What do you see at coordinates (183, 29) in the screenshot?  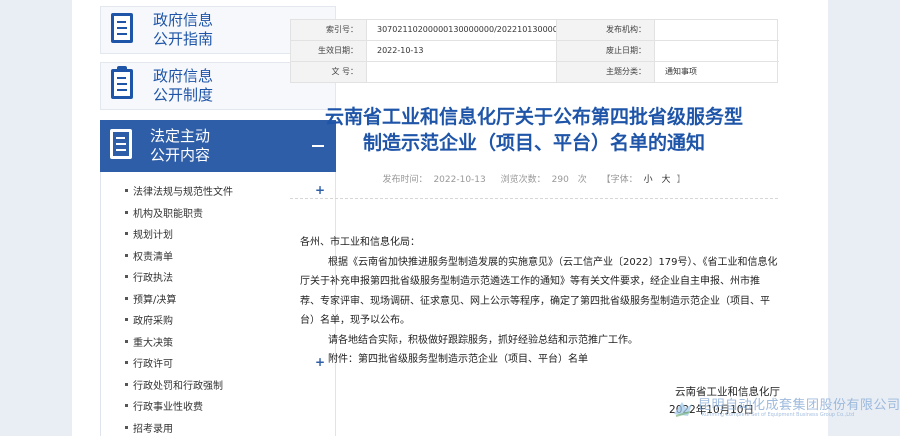 I see `sidebar-card-label: 政府信息 公开指南` at bounding box center [183, 29].